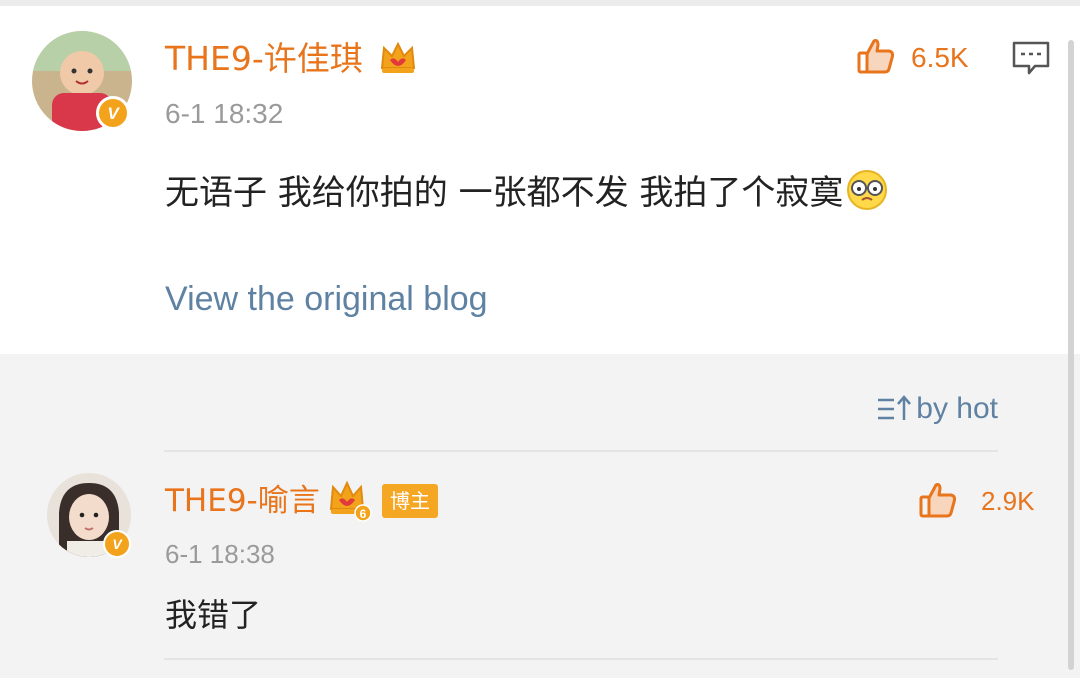 This screenshot has width=1080, height=678. Describe the element at coordinates (220, 554) in the screenshot. I see `comment-time: 6-1 18:38` at that location.